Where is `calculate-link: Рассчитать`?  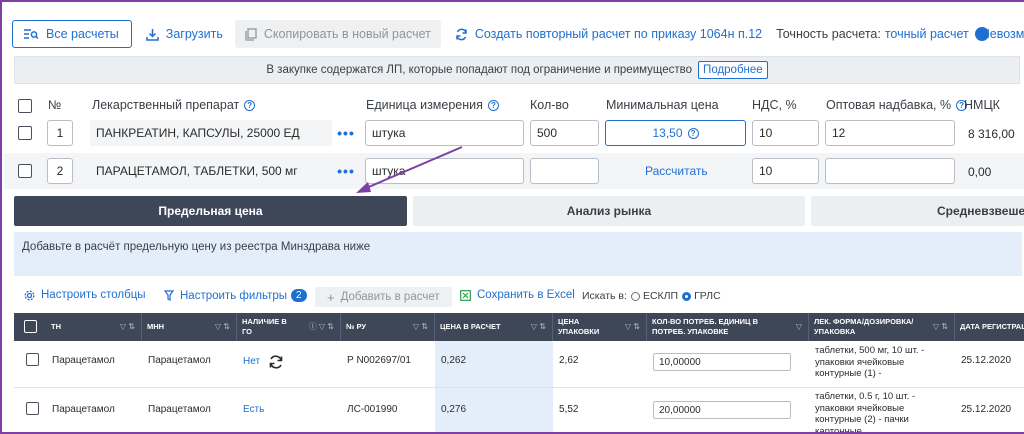
calculate-link: Рассчитать is located at coordinates (676, 171).